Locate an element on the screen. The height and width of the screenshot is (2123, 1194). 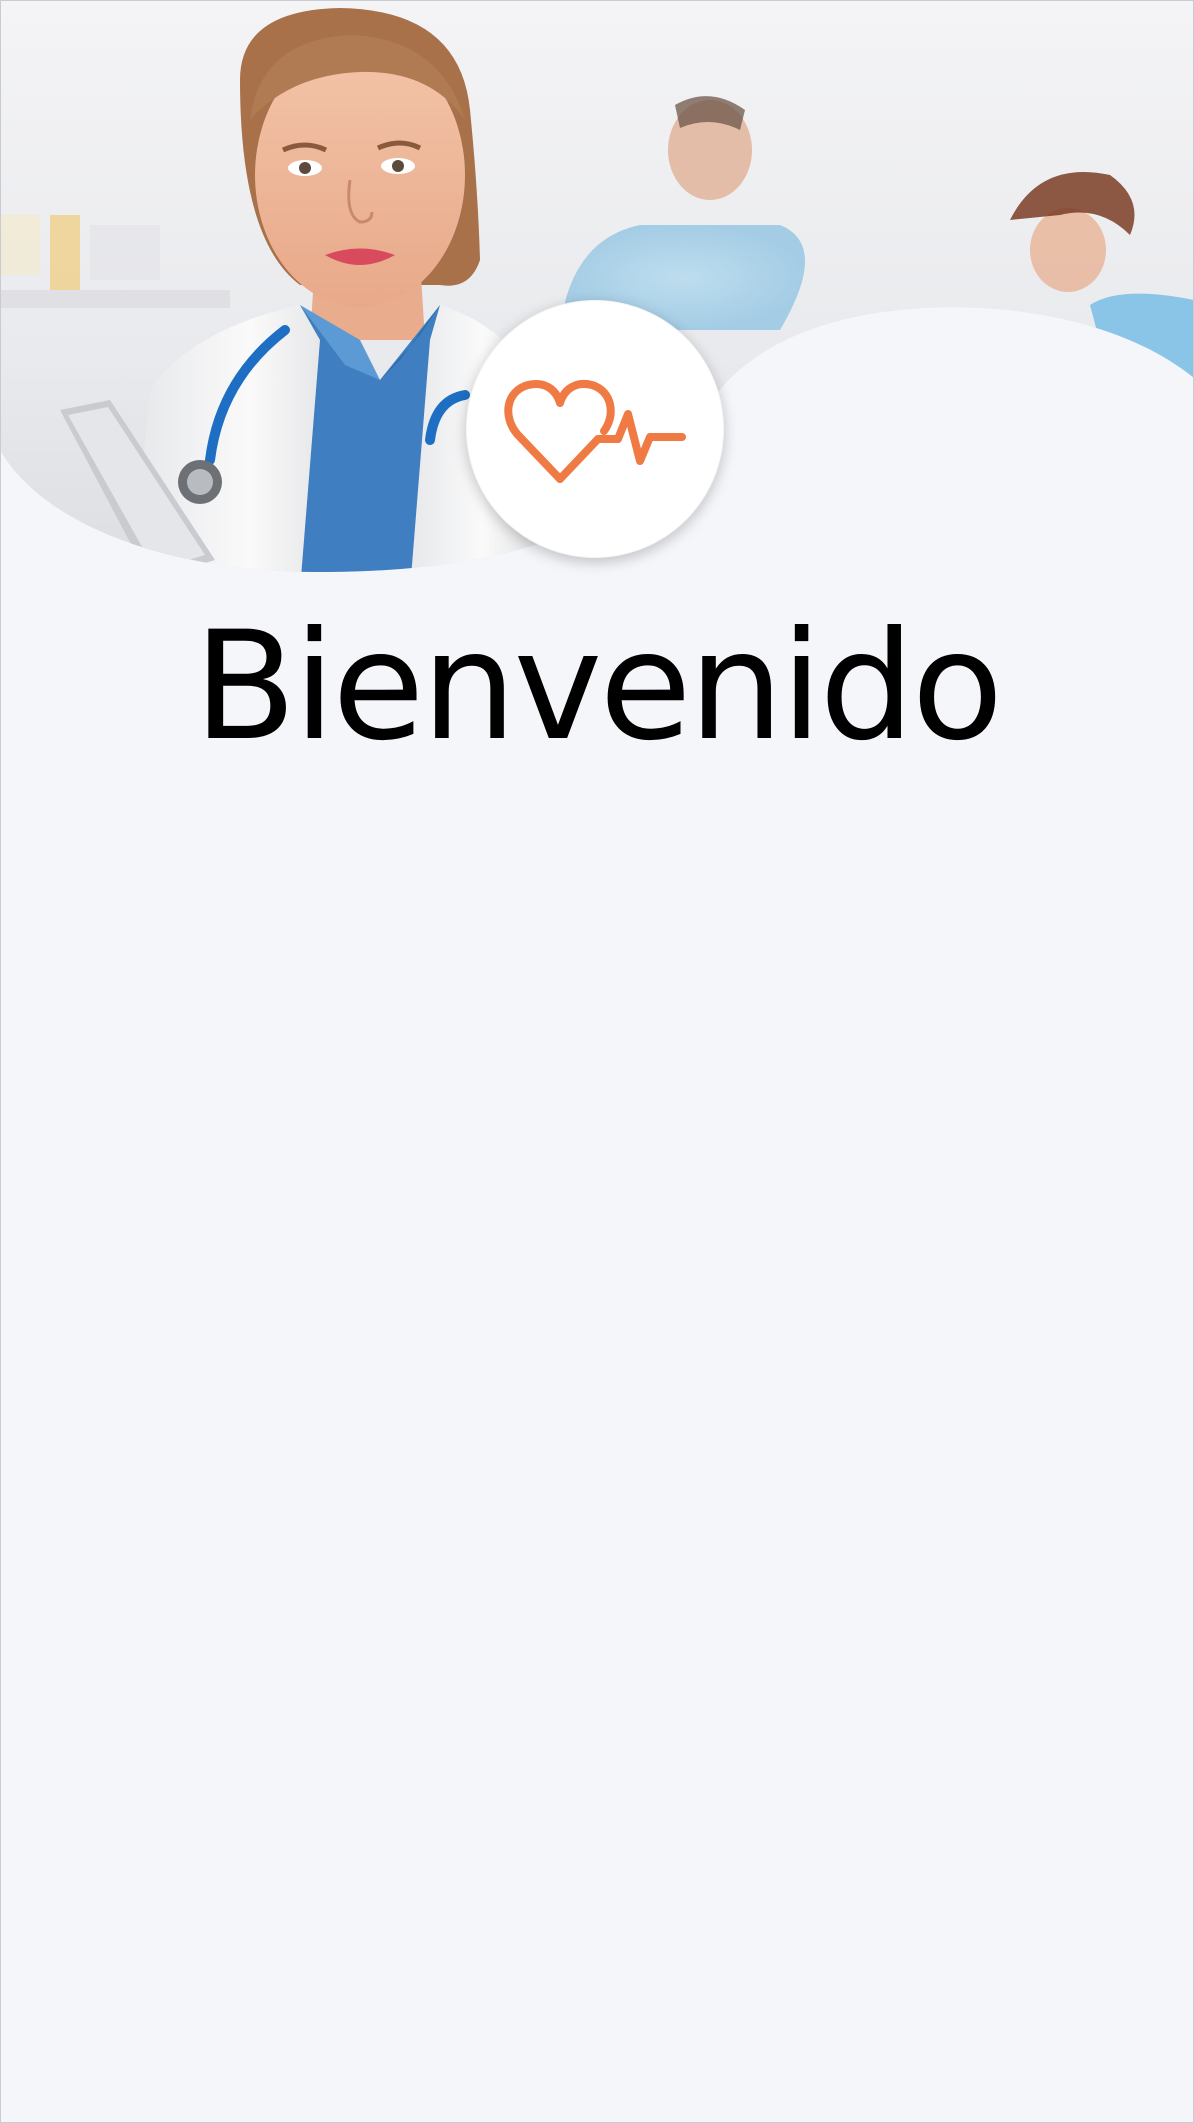
heart-pulse-icon is located at coordinates (595, 431).